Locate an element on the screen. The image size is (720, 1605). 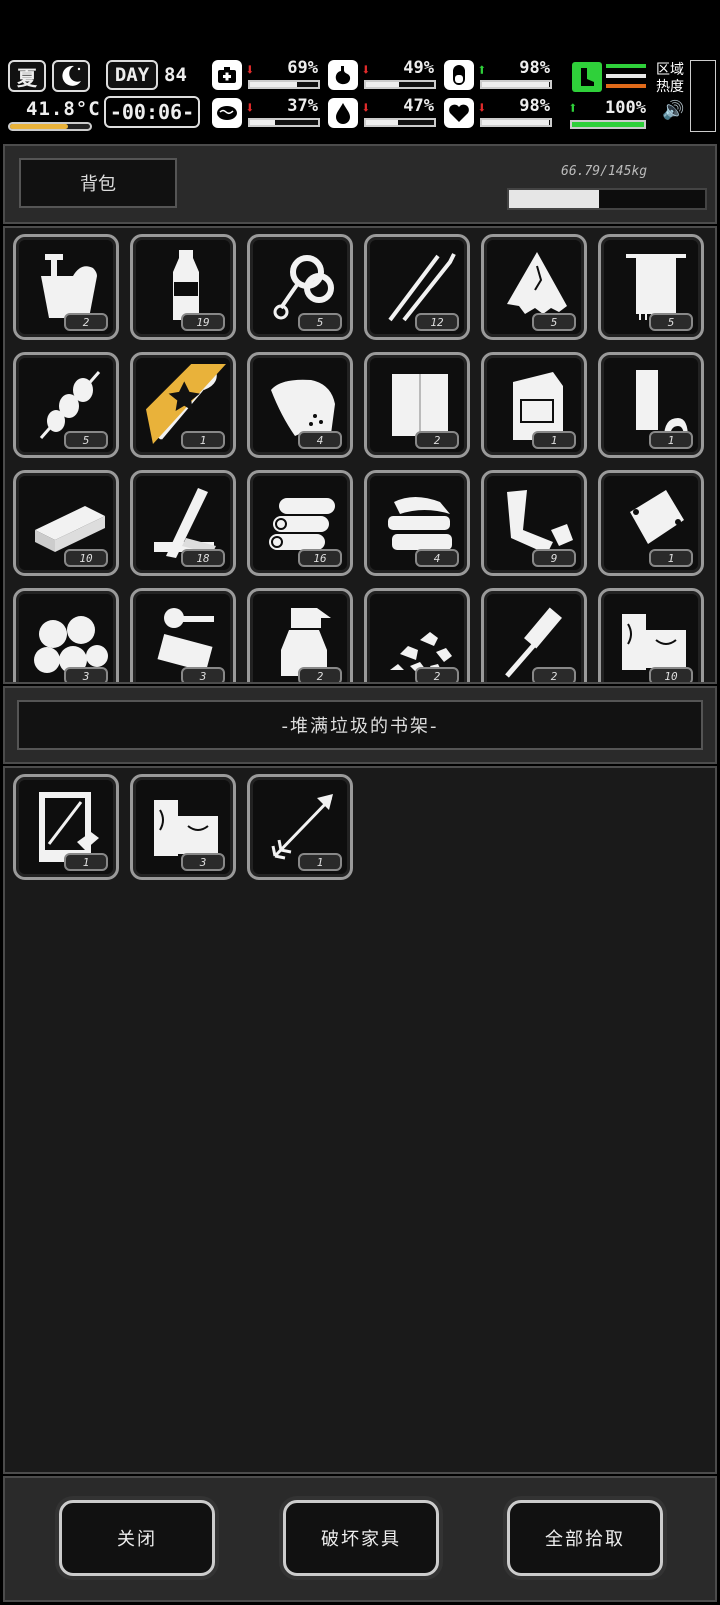
destroy-furniture-label: 破坏家具 is located at coordinates (361, 1539).